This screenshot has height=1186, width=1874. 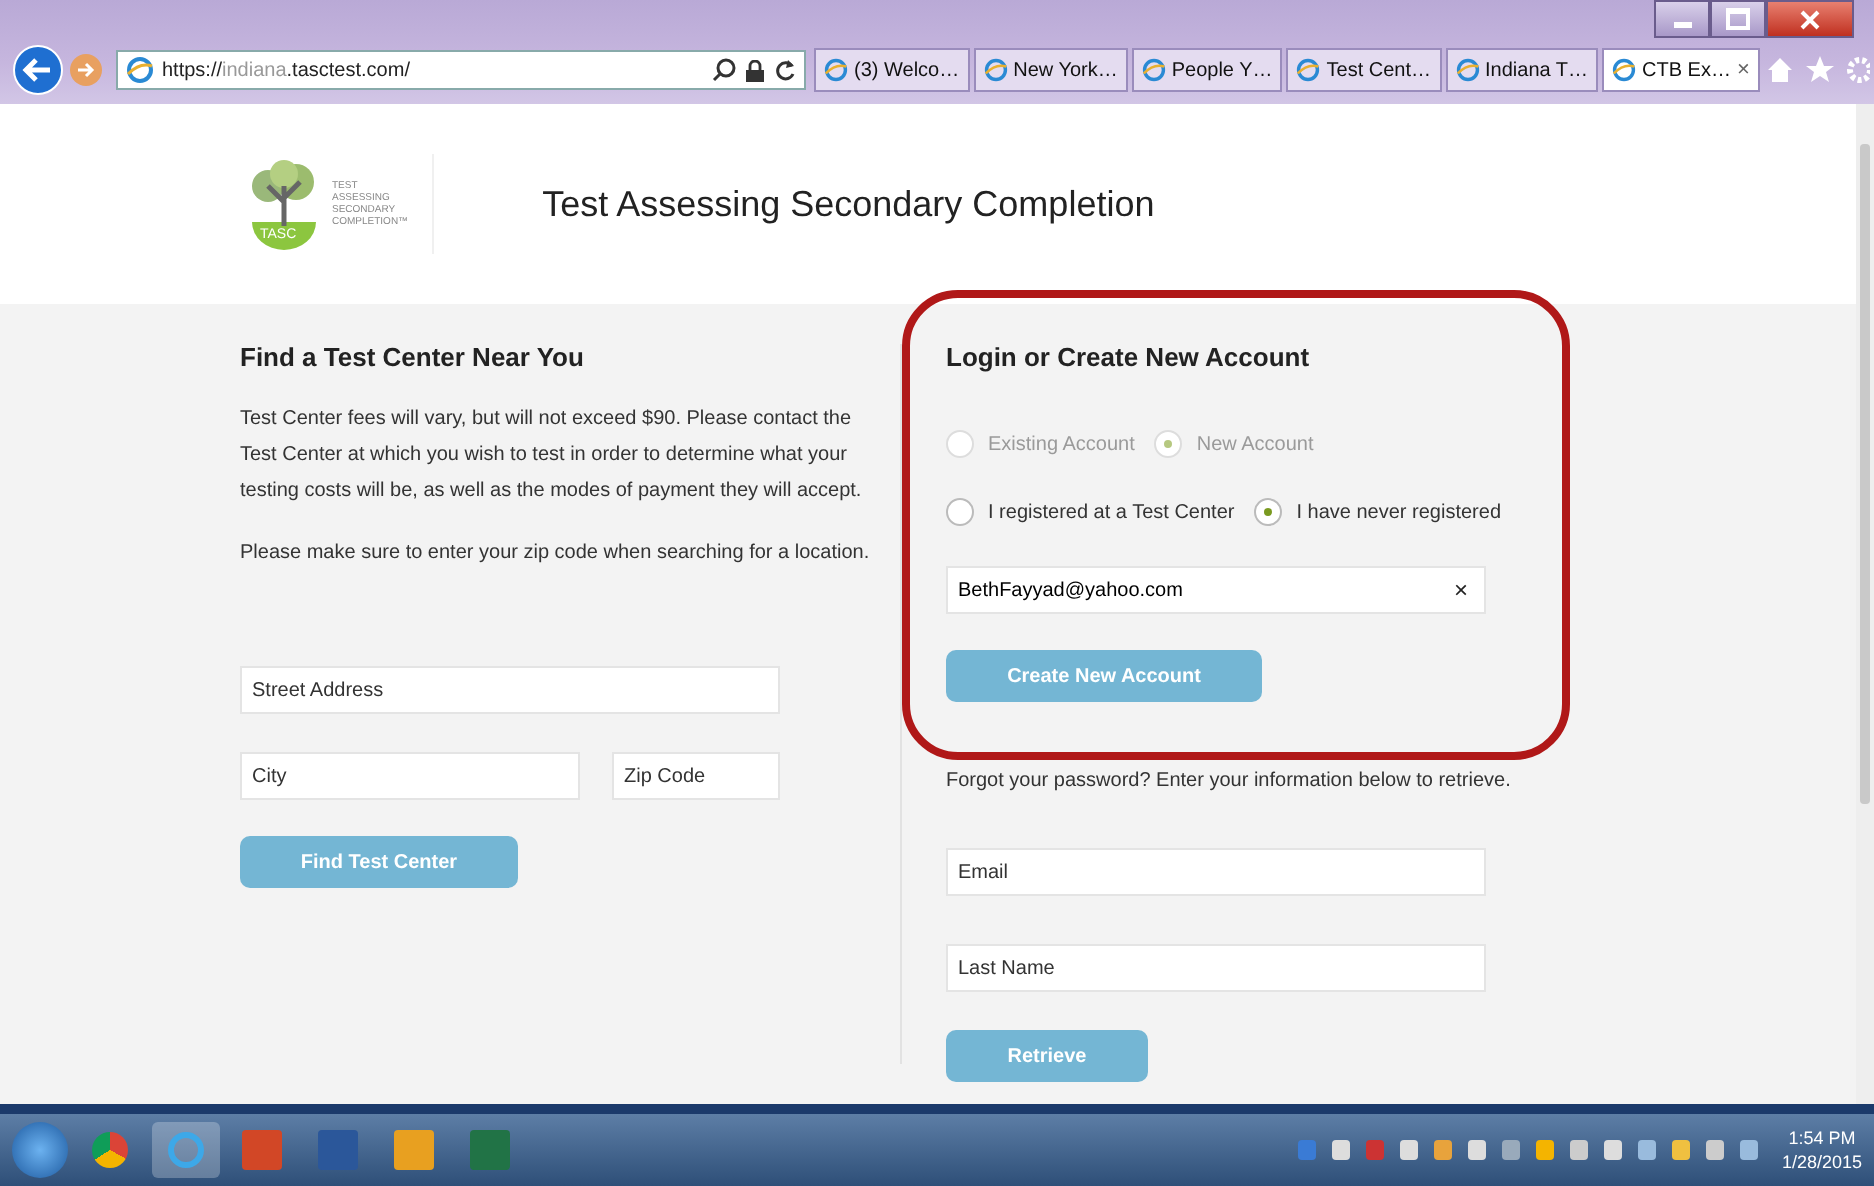 What do you see at coordinates (1738, 19) in the screenshot?
I see `maximize-button` at bounding box center [1738, 19].